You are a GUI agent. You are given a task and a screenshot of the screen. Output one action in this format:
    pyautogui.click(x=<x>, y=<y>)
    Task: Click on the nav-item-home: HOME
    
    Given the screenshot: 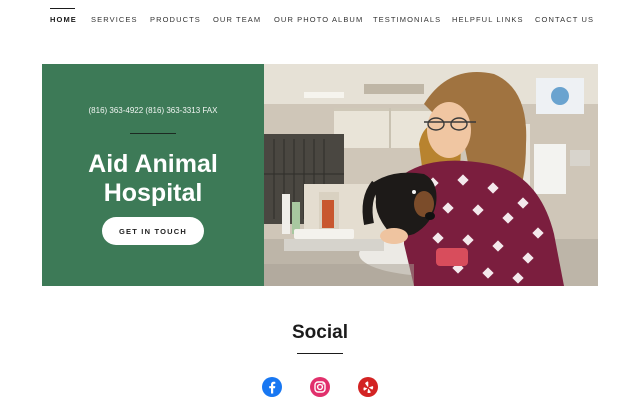 What is the action you would take?
    pyautogui.click(x=63, y=19)
    